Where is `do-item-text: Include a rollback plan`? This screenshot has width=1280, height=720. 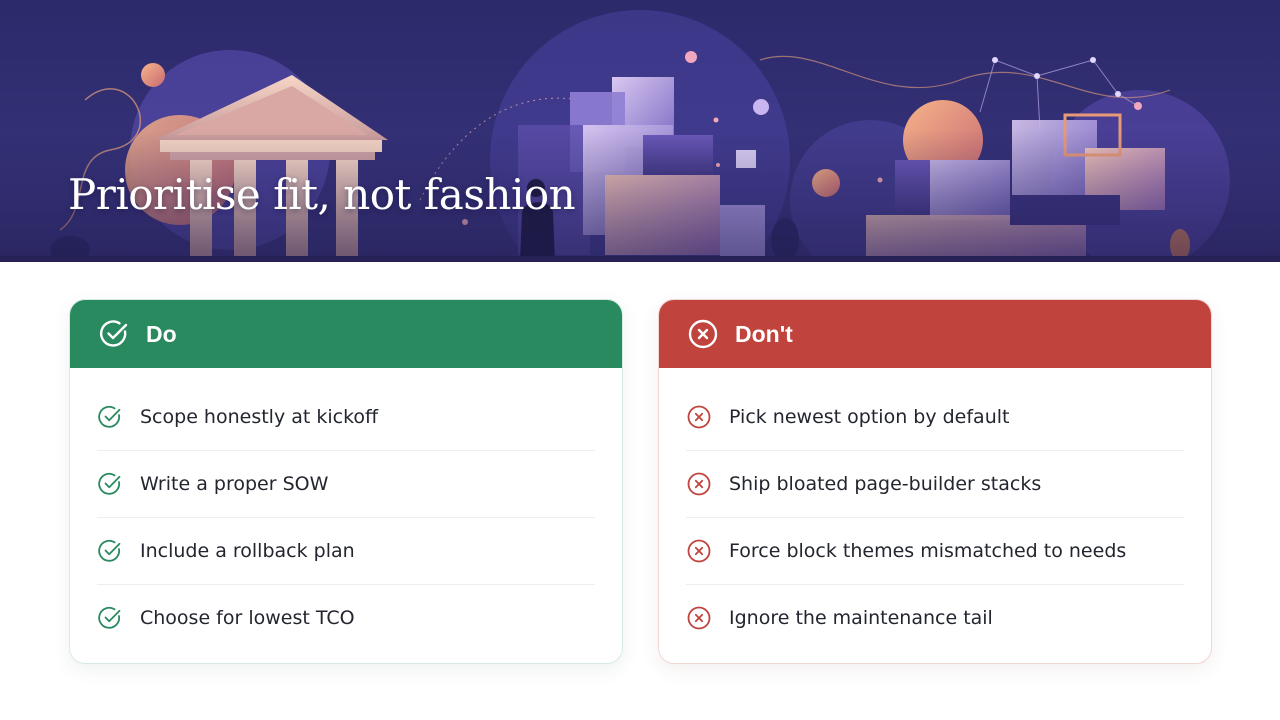
do-item-text: Include a rollback plan is located at coordinates (247, 551).